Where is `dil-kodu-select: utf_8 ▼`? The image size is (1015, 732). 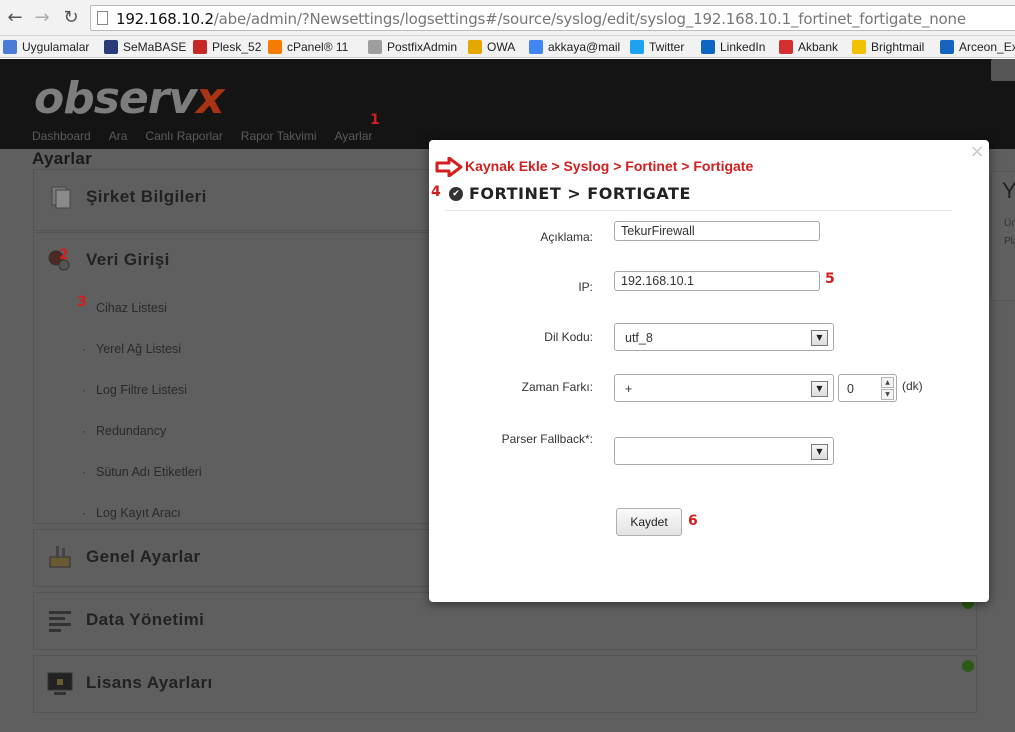 dil-kodu-select: utf_8 ▼ is located at coordinates (724, 337).